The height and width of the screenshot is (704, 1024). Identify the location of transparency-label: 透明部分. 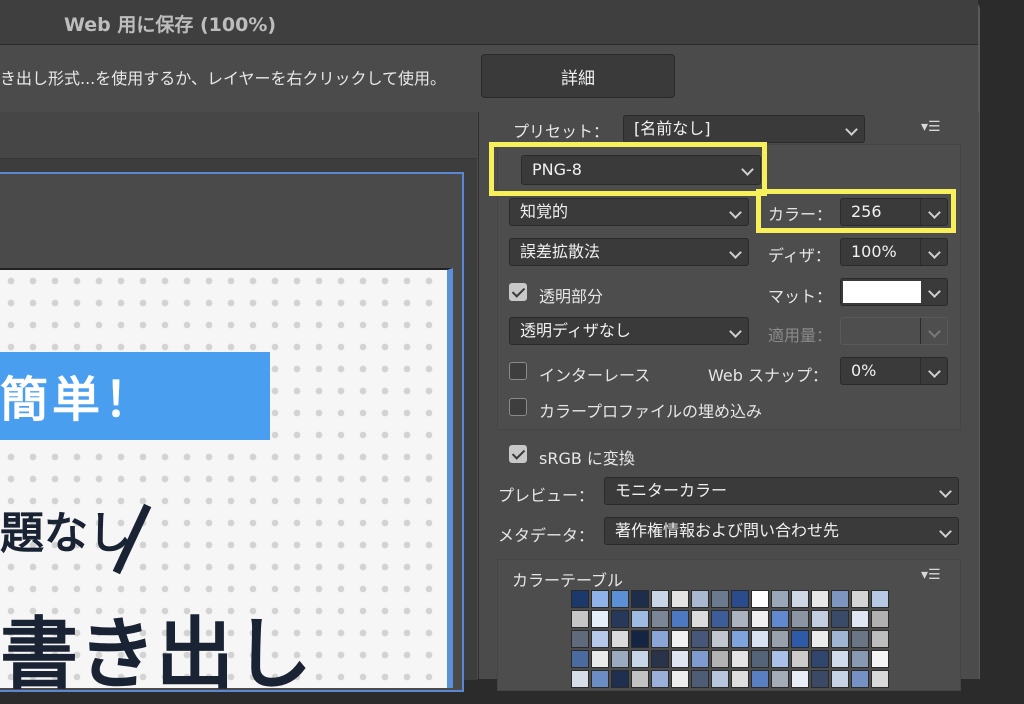
(571, 296).